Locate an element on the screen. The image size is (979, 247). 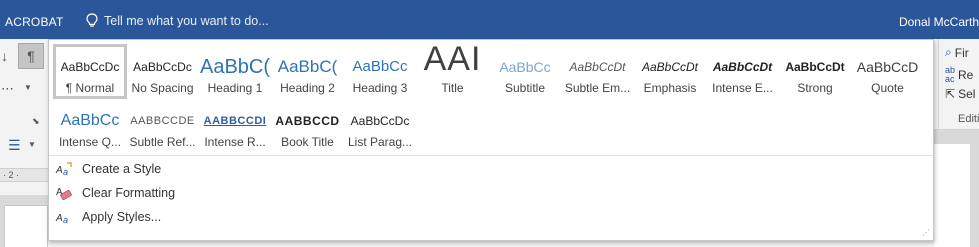
dialog-launcher-icon: ⬊ is located at coordinates (36, 121).